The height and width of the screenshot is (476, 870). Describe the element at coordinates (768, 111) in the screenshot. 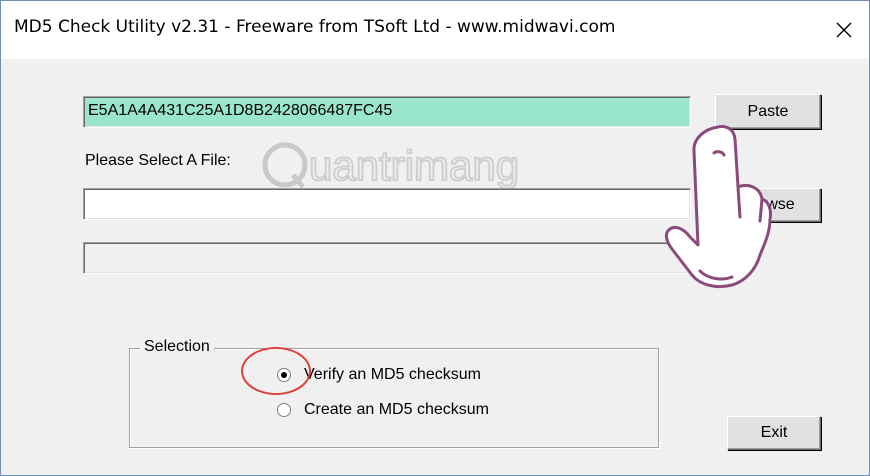

I see `paste-button: Paste` at that location.